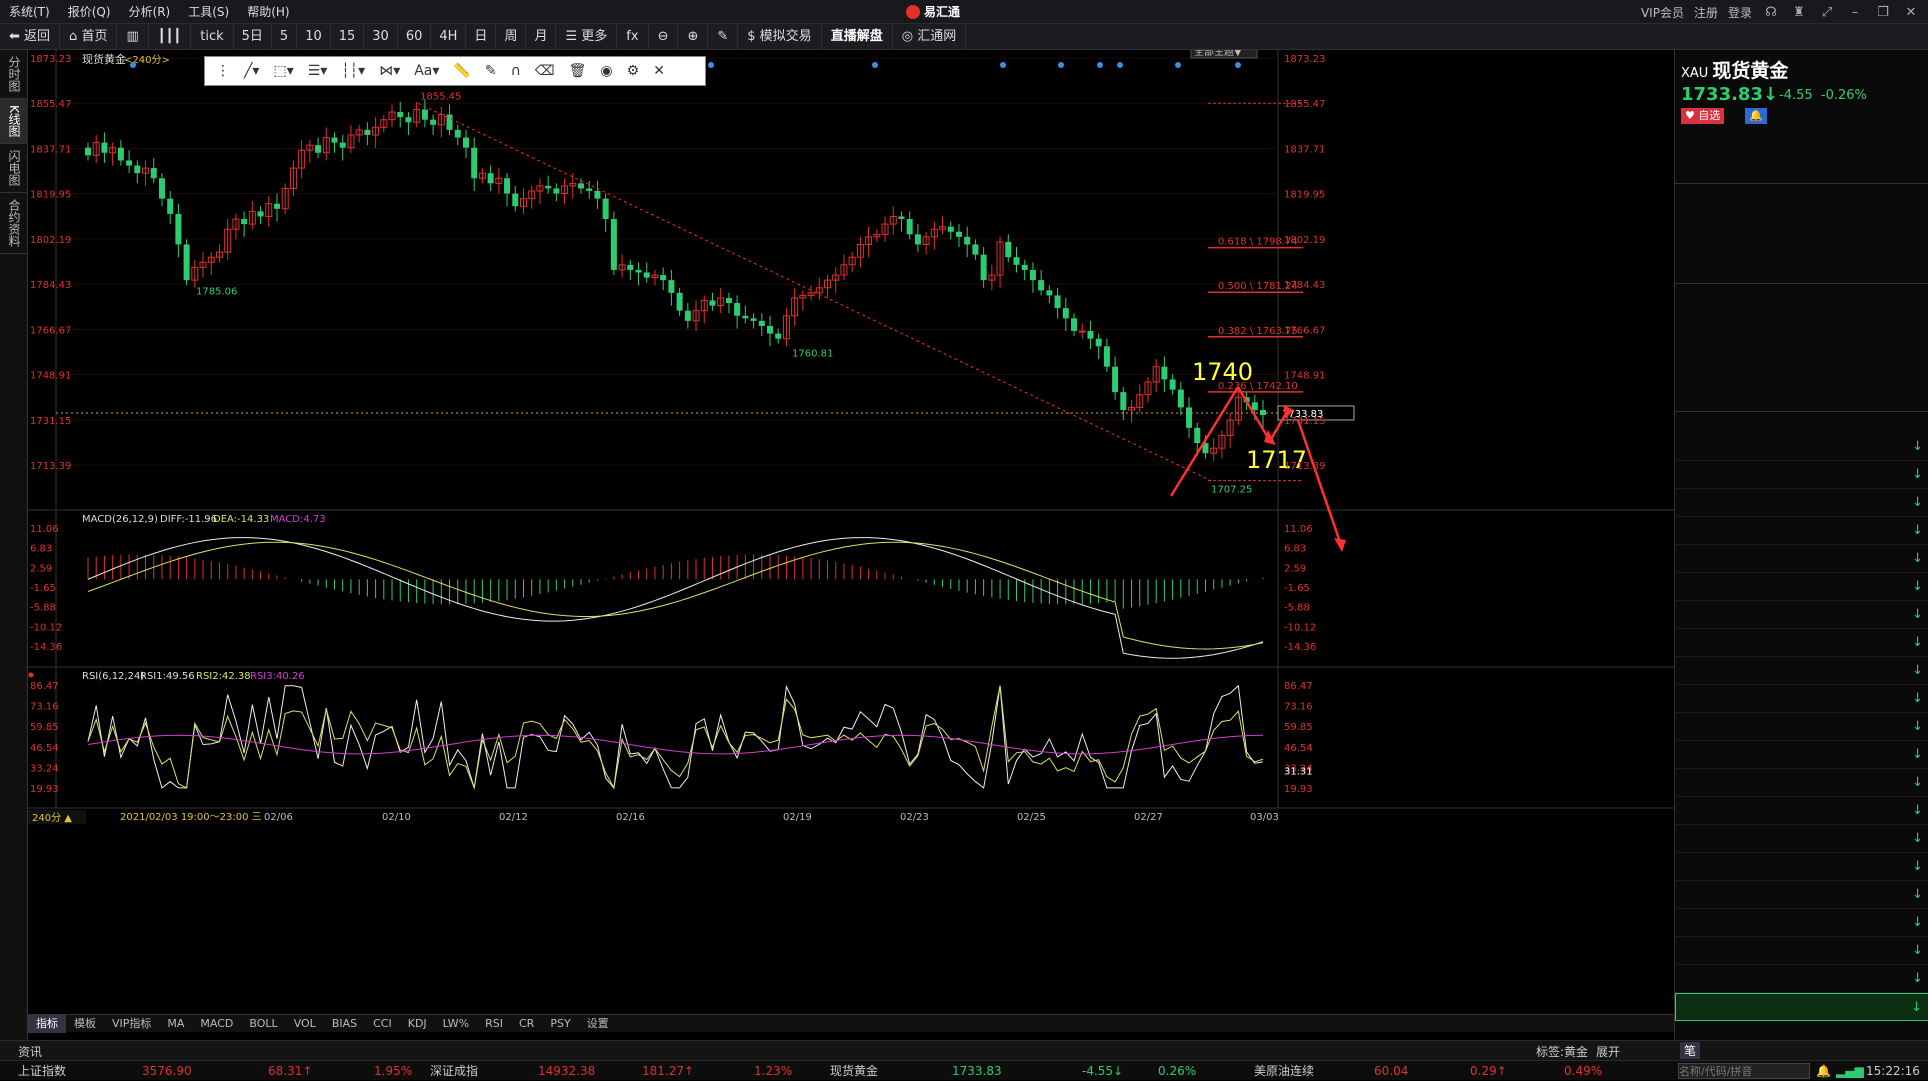 The height and width of the screenshot is (1081, 1928). I want to click on rsi1-line, so click(675, 737).